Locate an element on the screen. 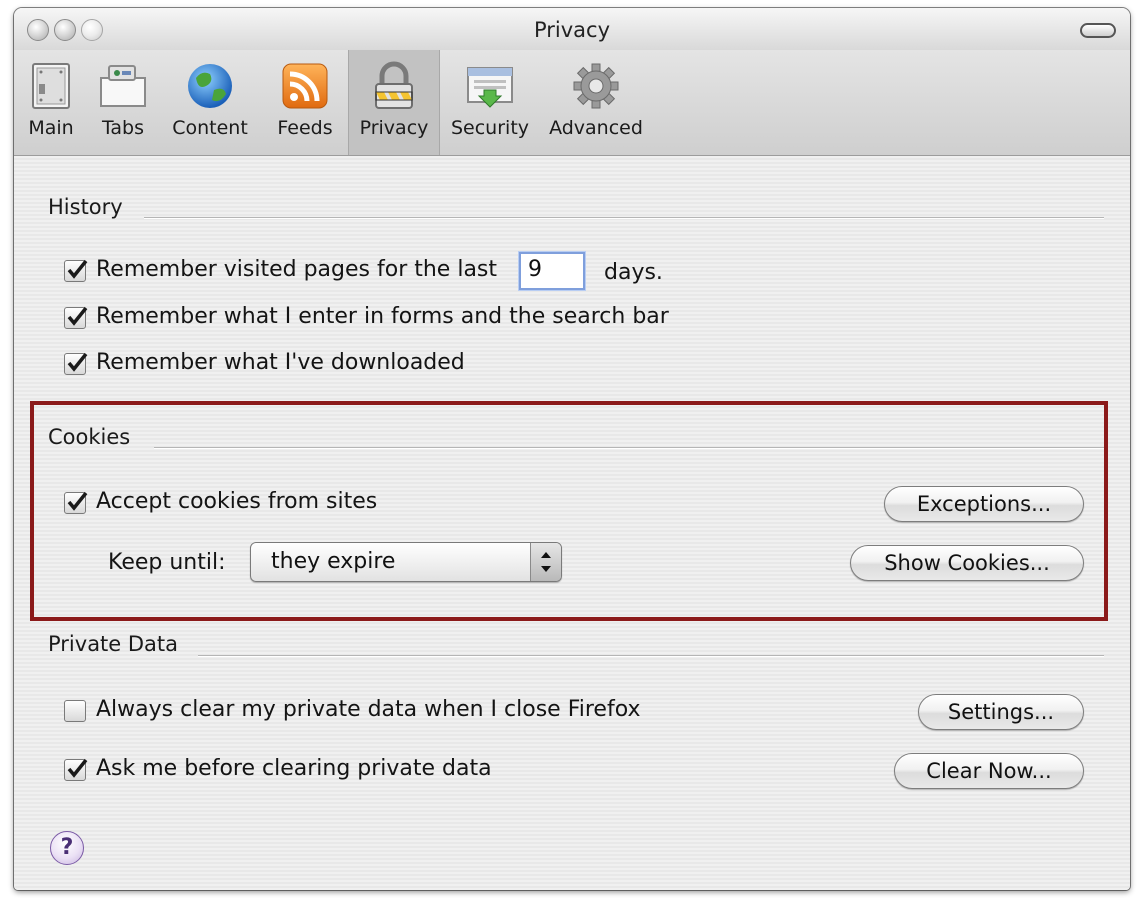  tab-privacy-label: Privacy is located at coordinates (394, 128).